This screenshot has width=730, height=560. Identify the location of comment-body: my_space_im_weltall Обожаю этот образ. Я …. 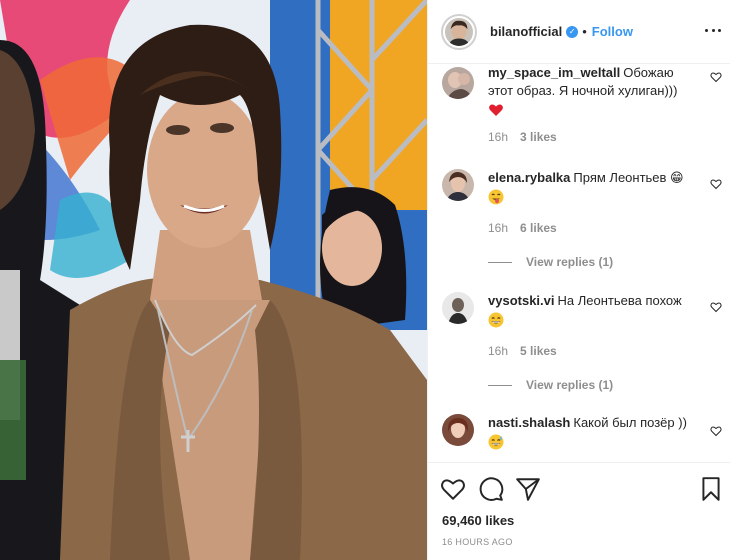
(593, 91).